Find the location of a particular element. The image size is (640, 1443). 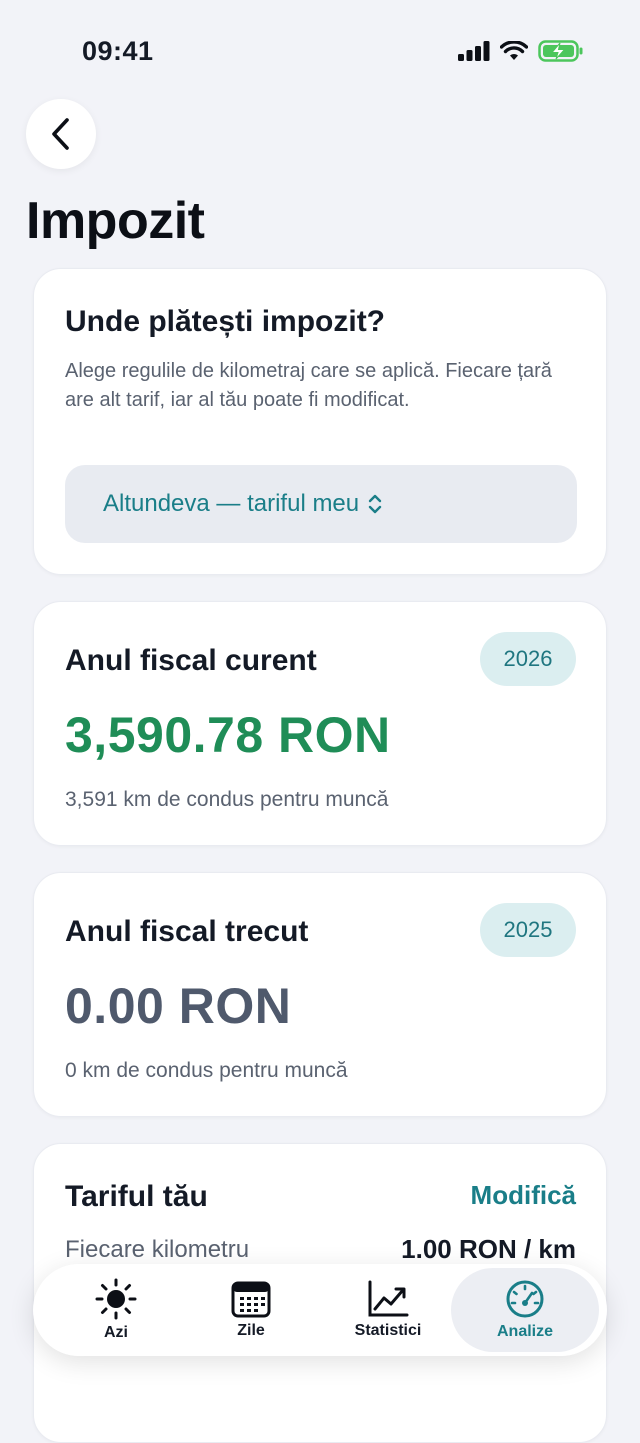

current-year-distance: 3,591 km de condus pentru muncă is located at coordinates (227, 799).